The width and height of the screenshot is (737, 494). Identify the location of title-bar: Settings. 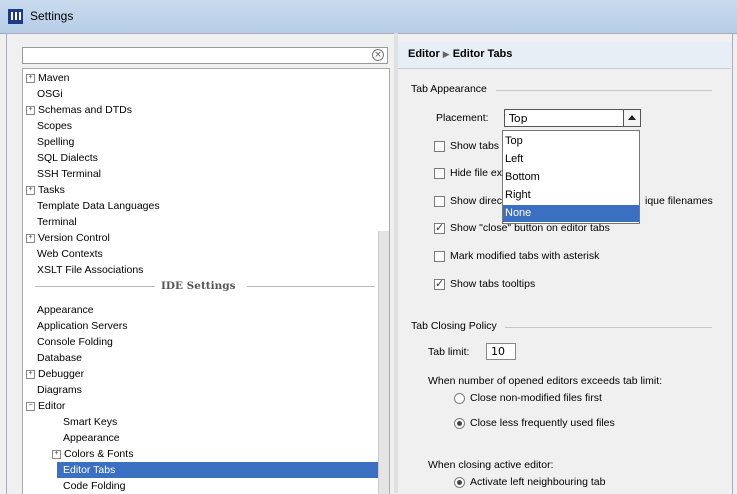
(368, 17).